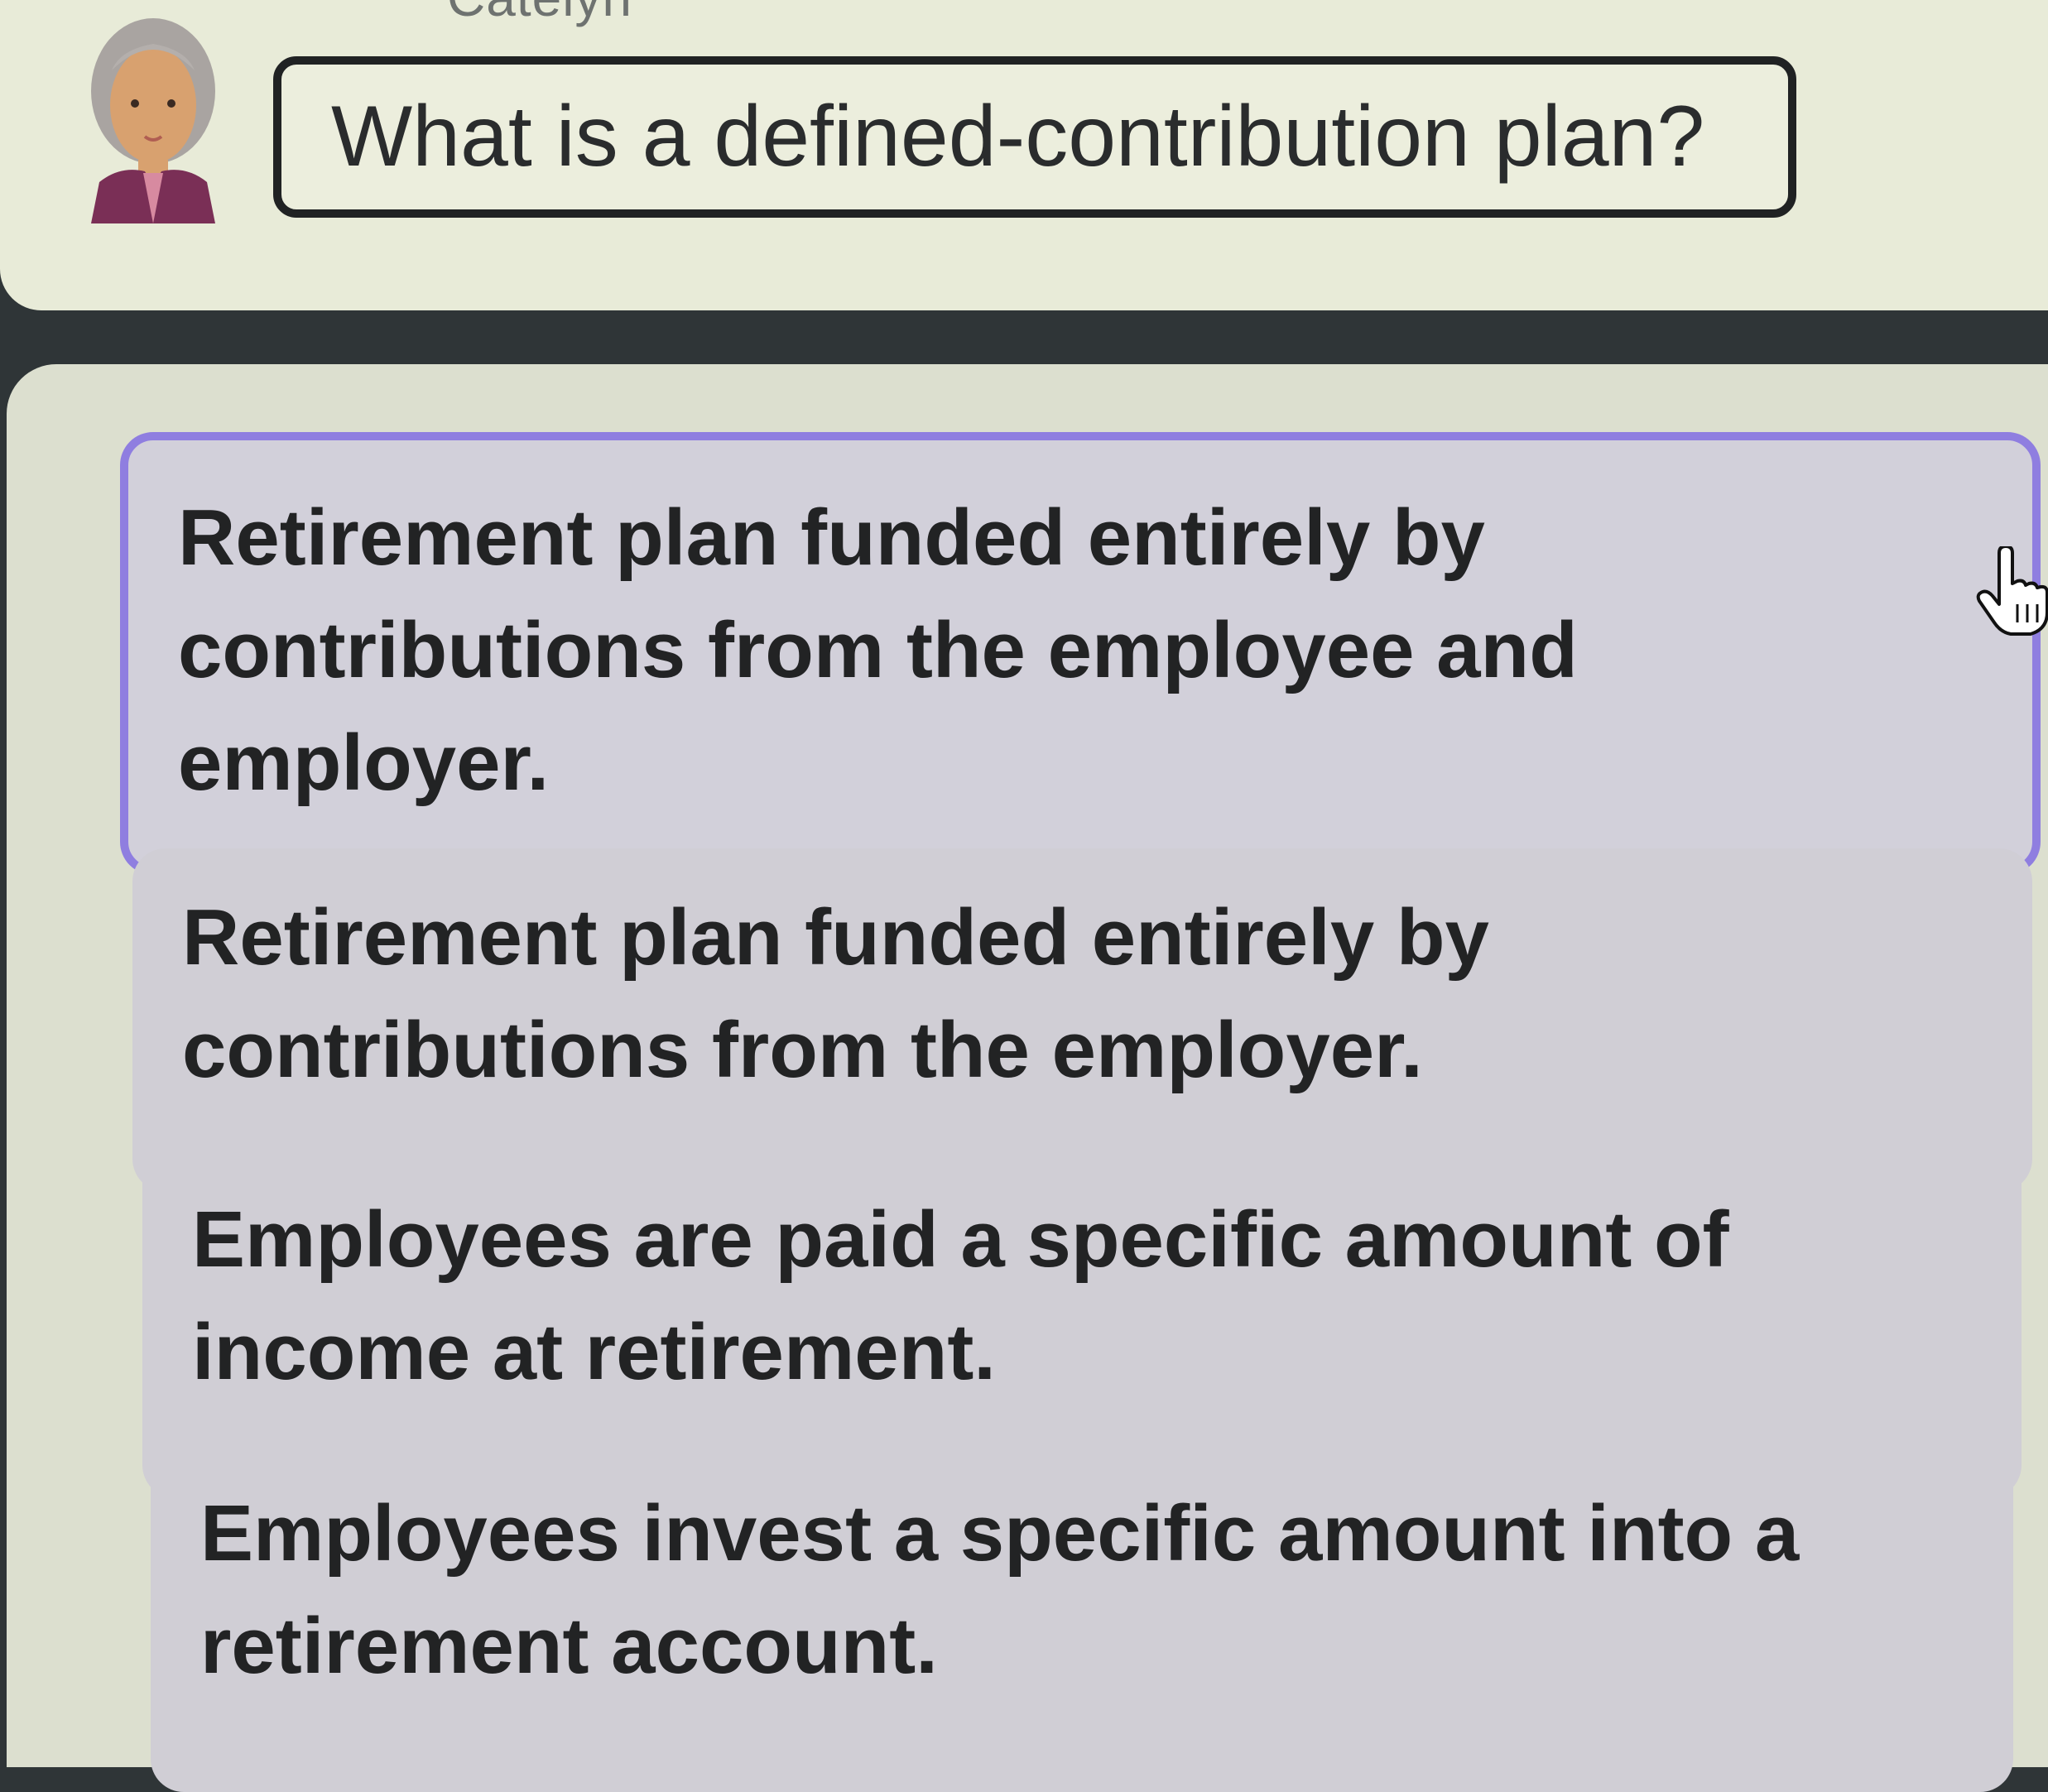 Image resolution: width=2048 pixels, height=1792 pixels. What do you see at coordinates (153, 120) in the screenshot?
I see `avatar-icon` at bounding box center [153, 120].